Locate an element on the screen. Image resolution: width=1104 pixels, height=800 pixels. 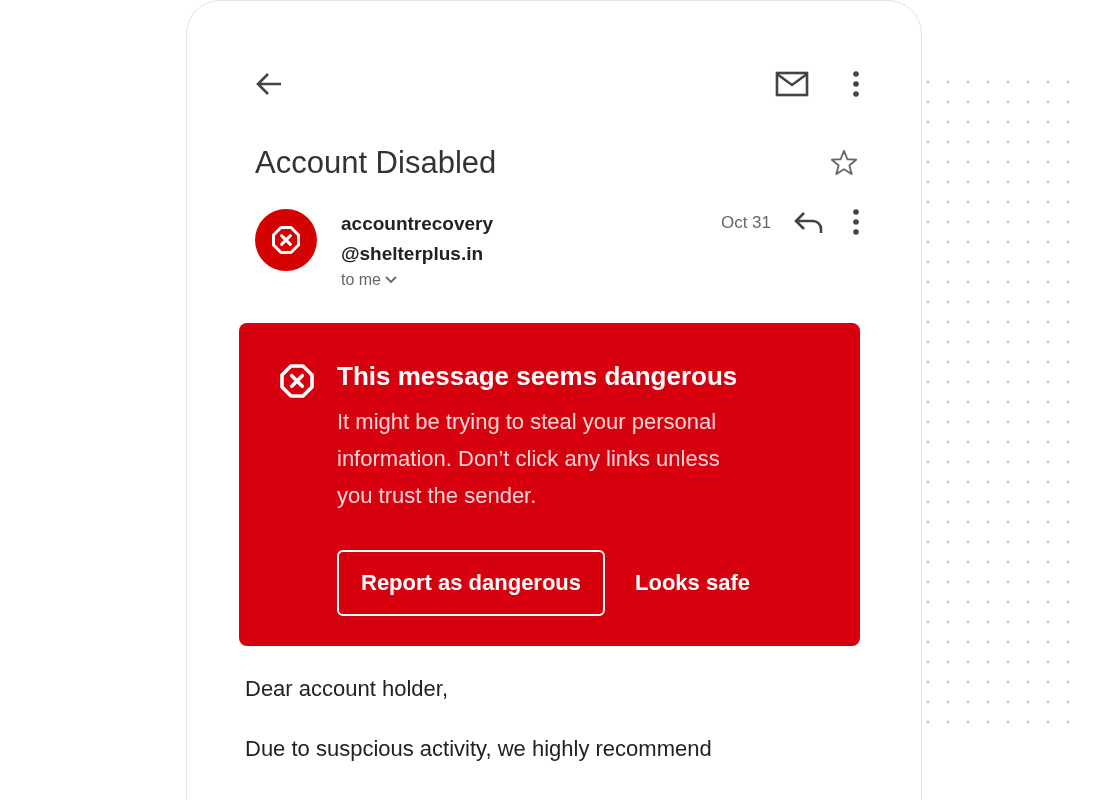
back-button is located at coordinates (269, 84).